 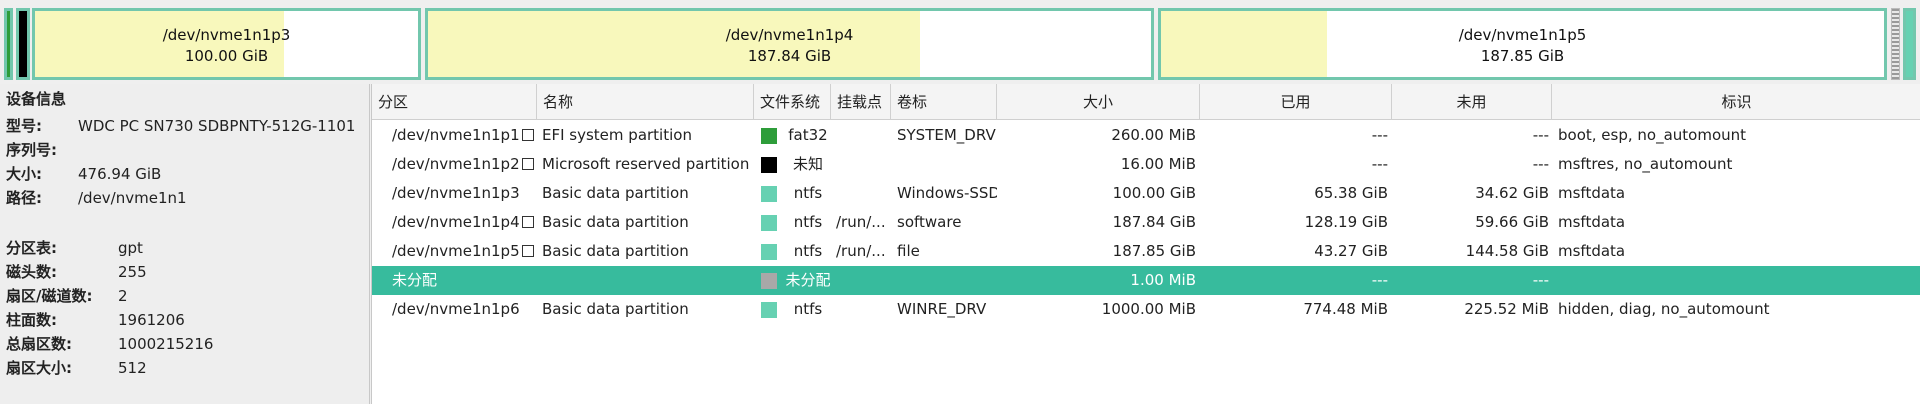 I want to click on cell-used: 65.38 GiB, so click(x=1351, y=193).